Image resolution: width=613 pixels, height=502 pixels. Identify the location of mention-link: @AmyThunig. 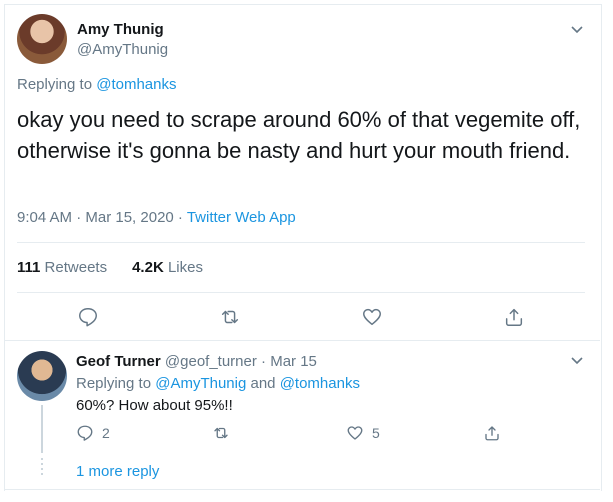
(200, 383).